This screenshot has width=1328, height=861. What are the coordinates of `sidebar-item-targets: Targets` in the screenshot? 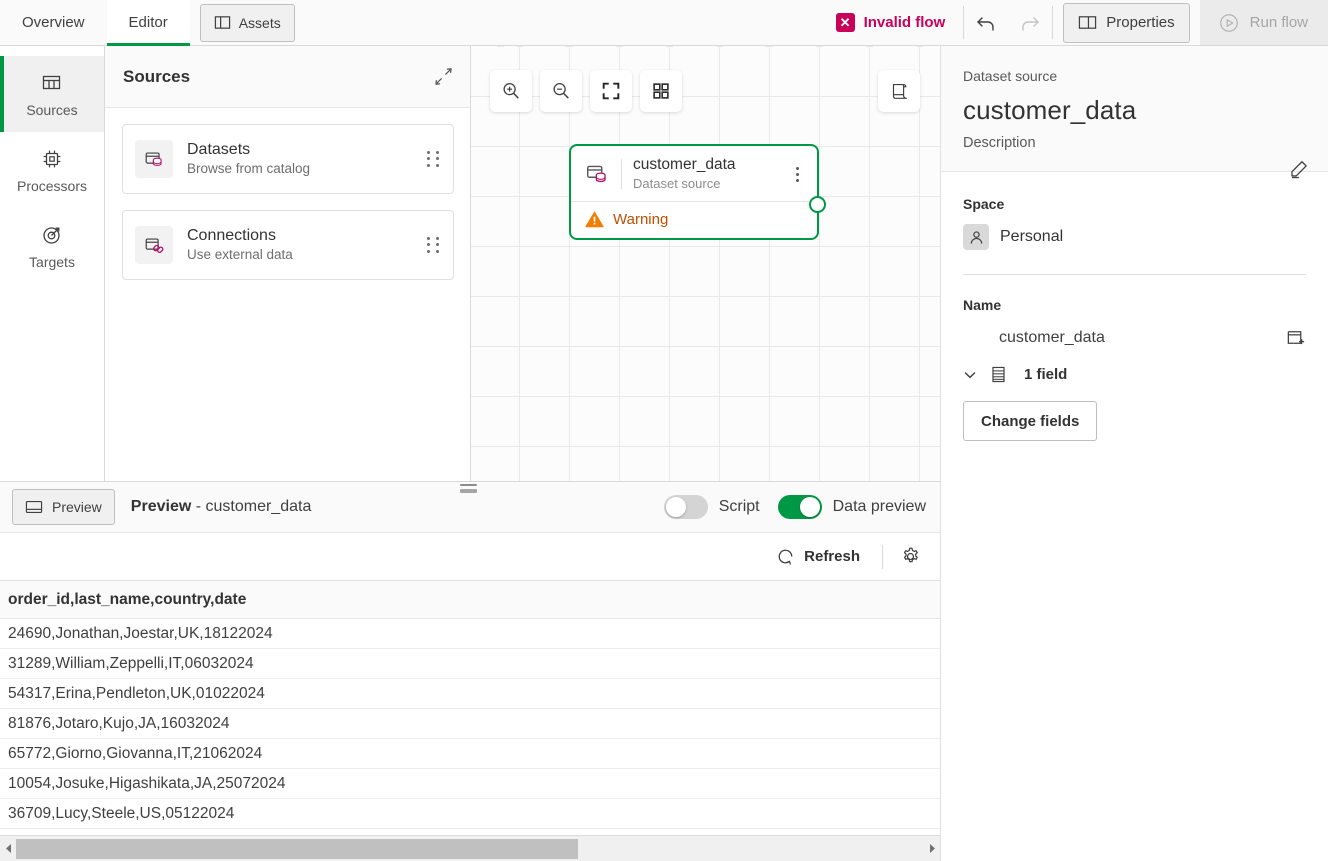 It's located at (52, 246).